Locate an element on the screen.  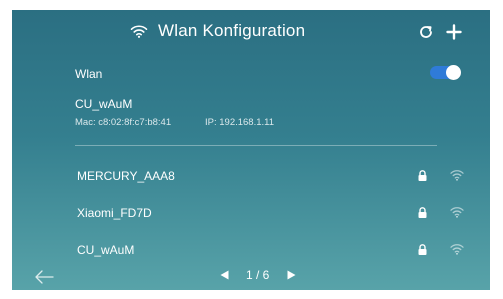
plus-icon is located at coordinates (454, 32).